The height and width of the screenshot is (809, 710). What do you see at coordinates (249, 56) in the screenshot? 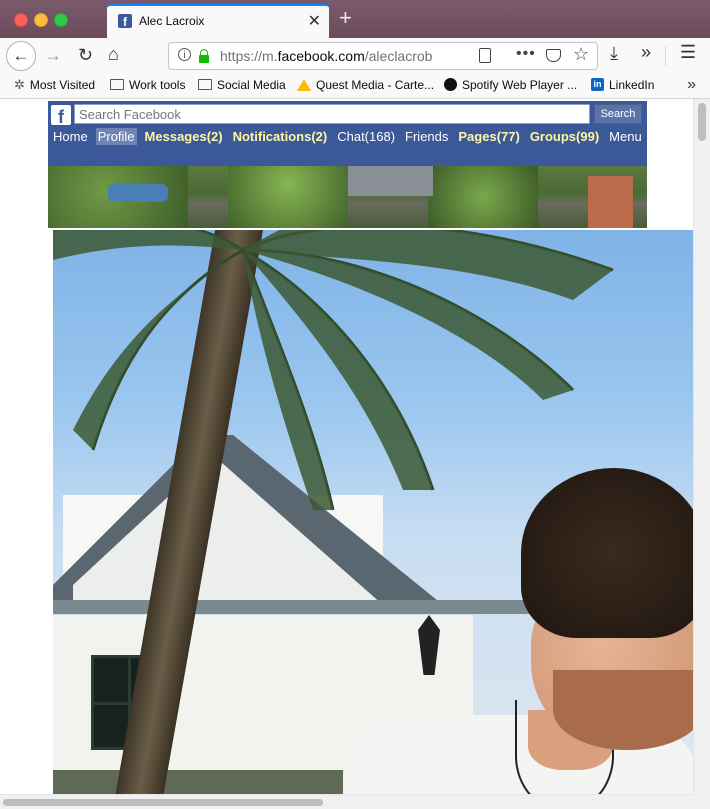
I see `url-prefix: https://m.` at bounding box center [249, 56].